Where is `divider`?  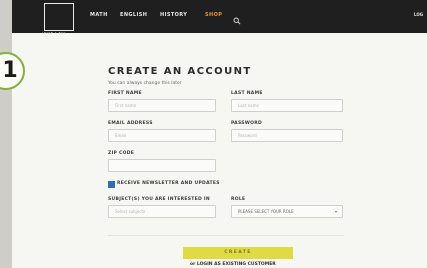
divider is located at coordinates (226, 235).